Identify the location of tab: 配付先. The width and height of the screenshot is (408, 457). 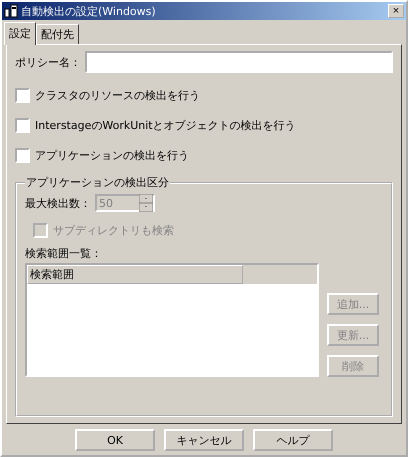
(57, 34).